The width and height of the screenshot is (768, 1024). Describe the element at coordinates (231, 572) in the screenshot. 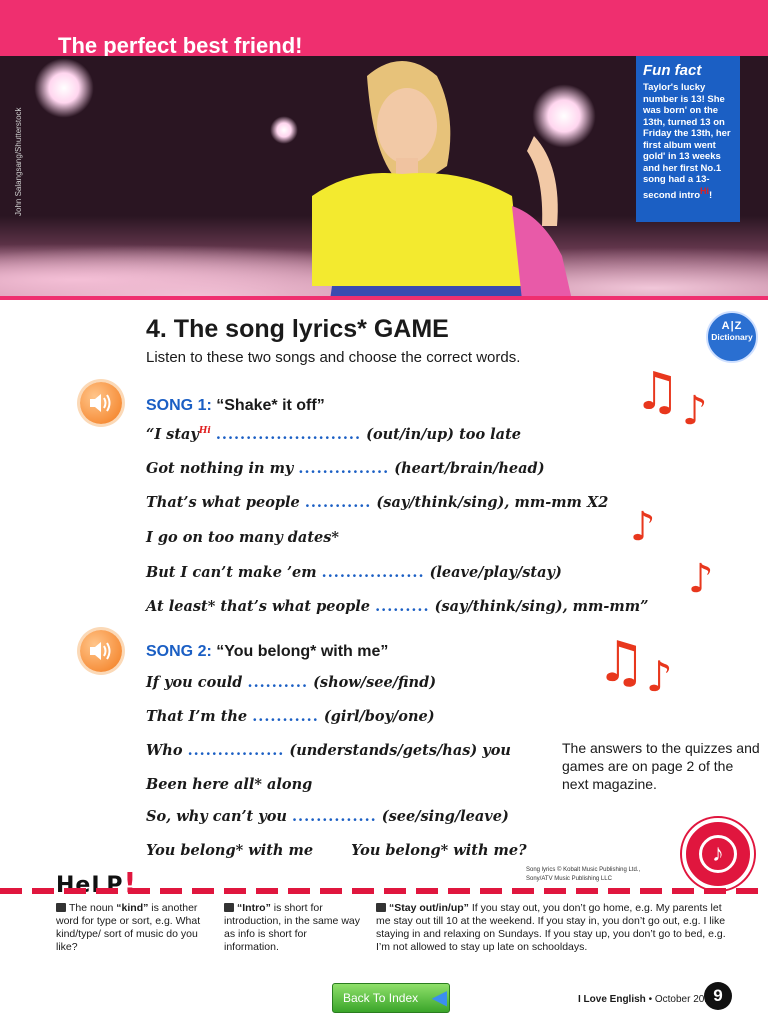

I see `lyric-text: But I can’t make ’em` at that location.